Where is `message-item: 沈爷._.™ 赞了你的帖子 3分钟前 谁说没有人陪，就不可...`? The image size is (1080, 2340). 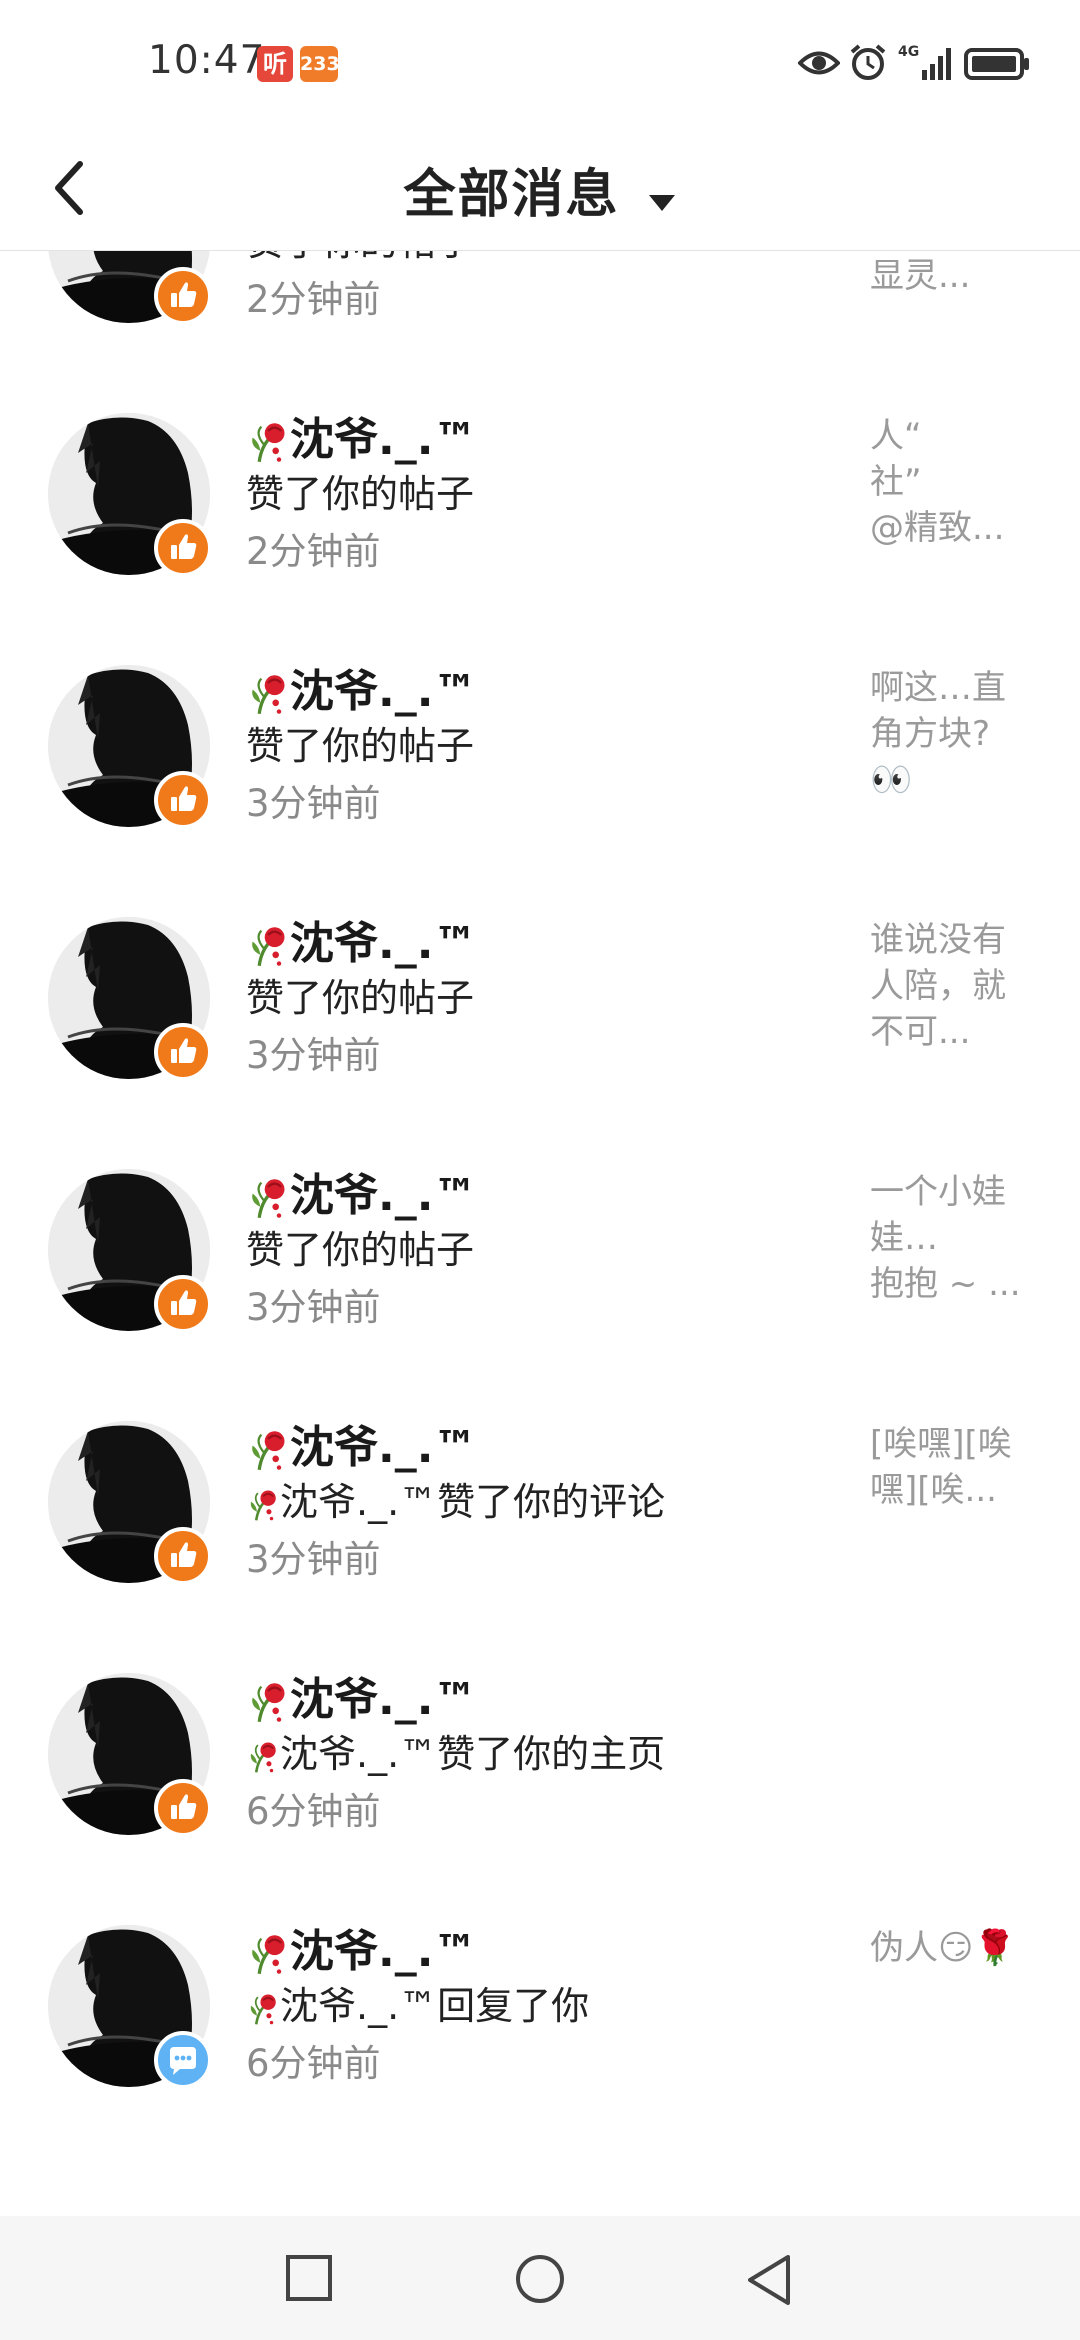
message-item: 沈爷._.™ 赞了你的帖子 3分钟前 谁说没有人陪，就不可... is located at coordinates (540, 1043).